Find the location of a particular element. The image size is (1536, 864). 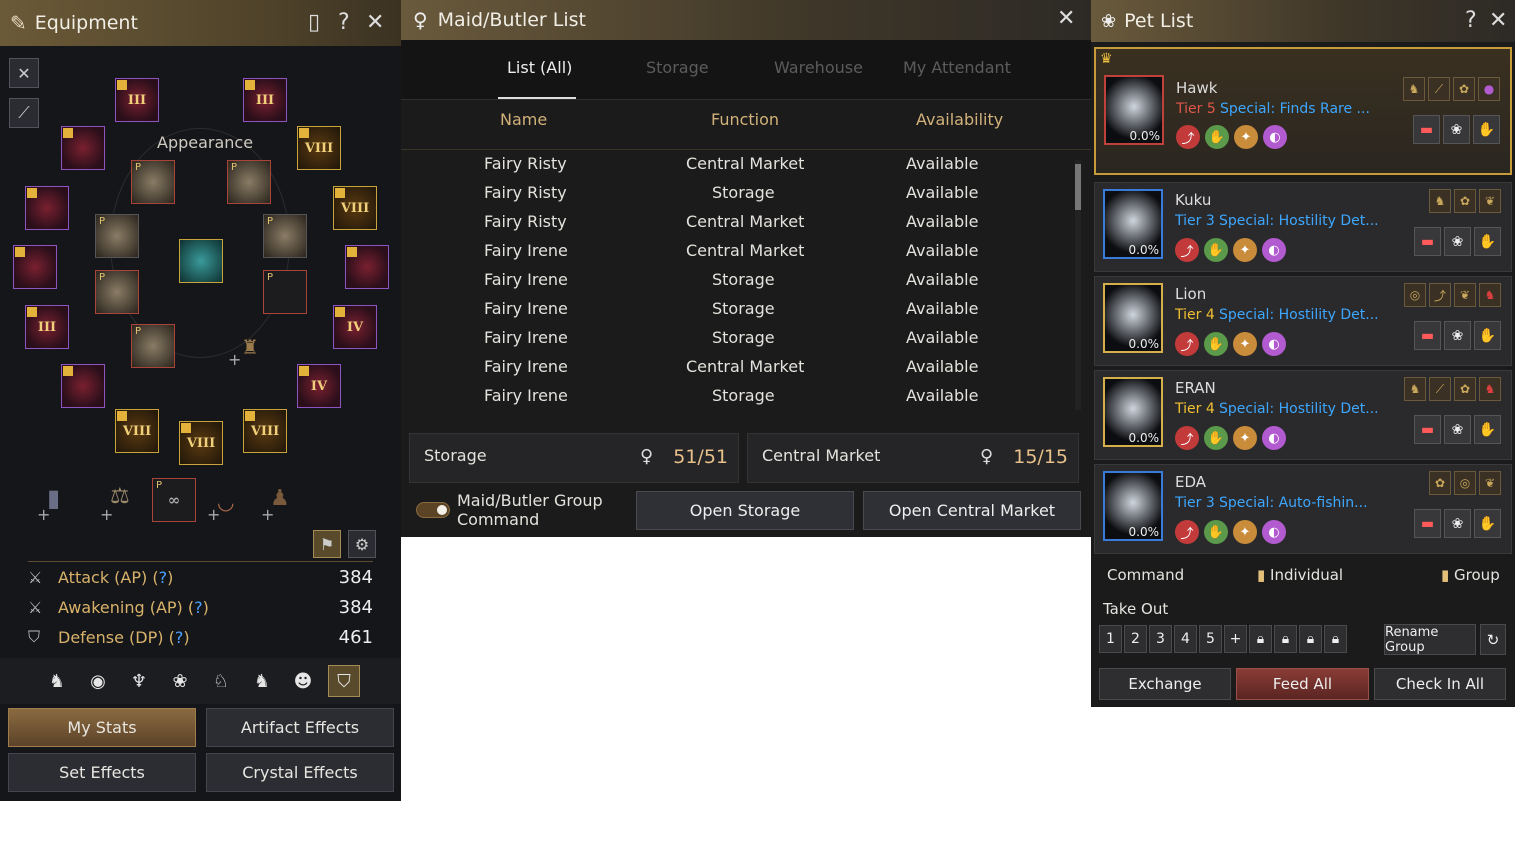

gear-slot-ring-left is located at coordinates (47, 208).